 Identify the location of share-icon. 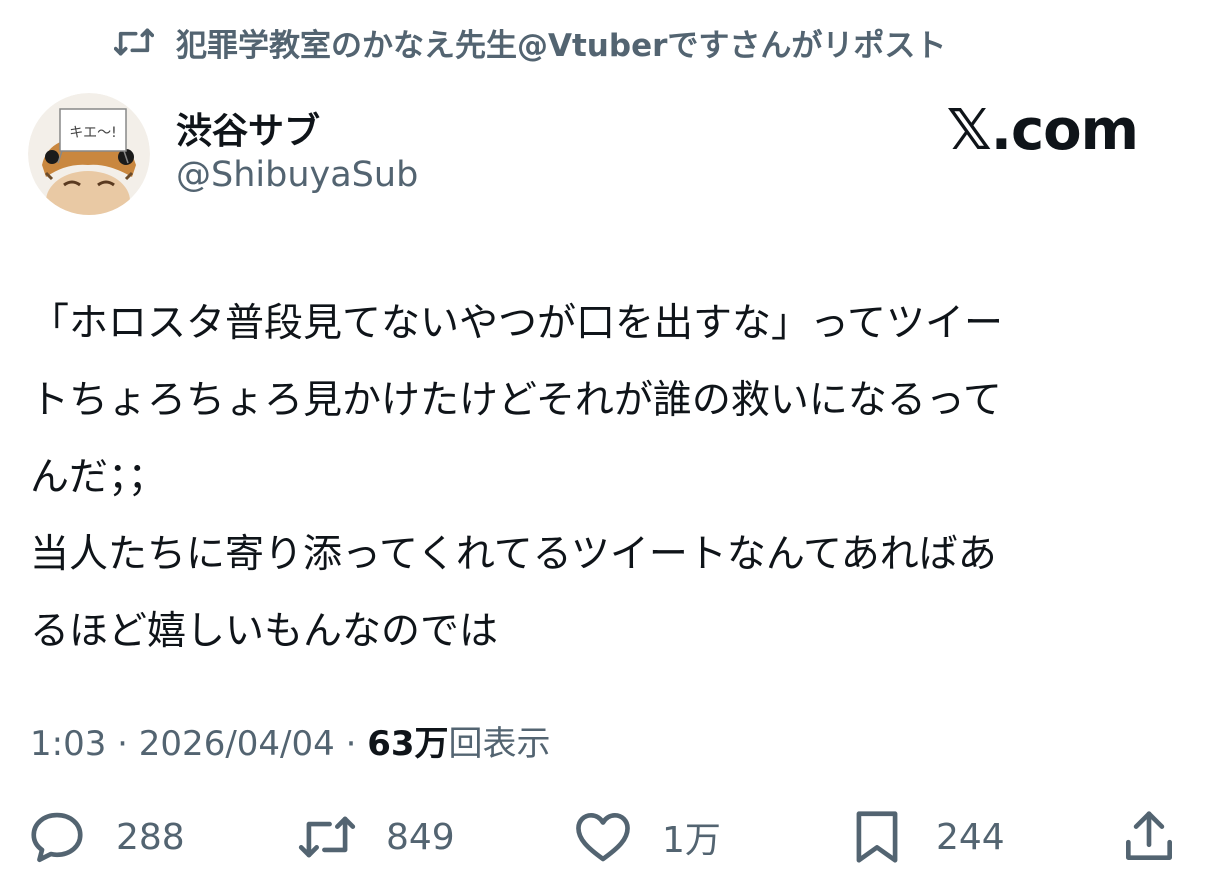
(1149, 835).